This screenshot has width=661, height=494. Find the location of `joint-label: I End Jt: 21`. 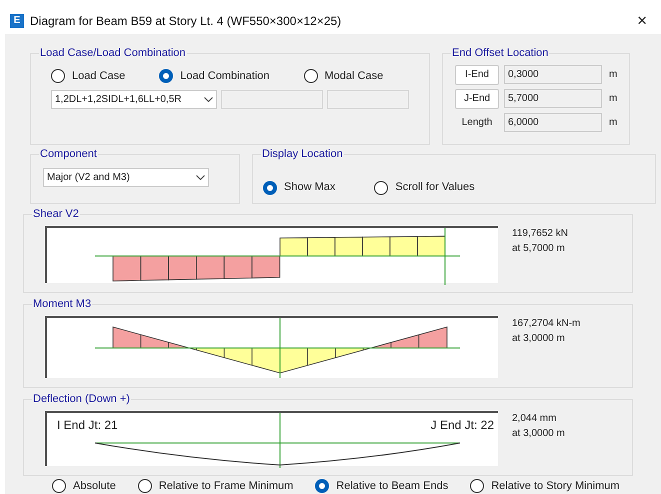

joint-label: I End Jt: 21 is located at coordinates (87, 425).